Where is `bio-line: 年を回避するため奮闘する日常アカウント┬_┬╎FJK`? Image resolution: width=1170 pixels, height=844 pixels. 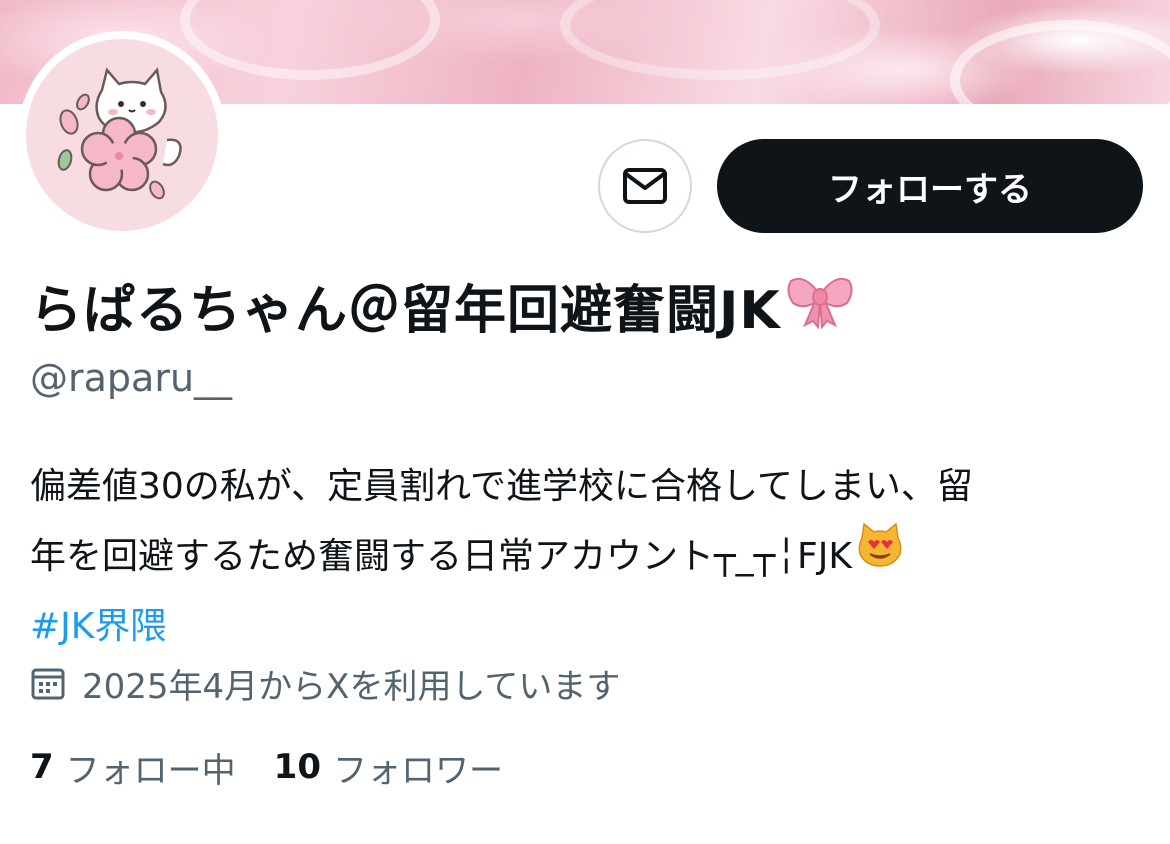
bio-line: 年を回避するため奮闘する日常アカウント┬_┬╎FJK is located at coordinates (592, 557).